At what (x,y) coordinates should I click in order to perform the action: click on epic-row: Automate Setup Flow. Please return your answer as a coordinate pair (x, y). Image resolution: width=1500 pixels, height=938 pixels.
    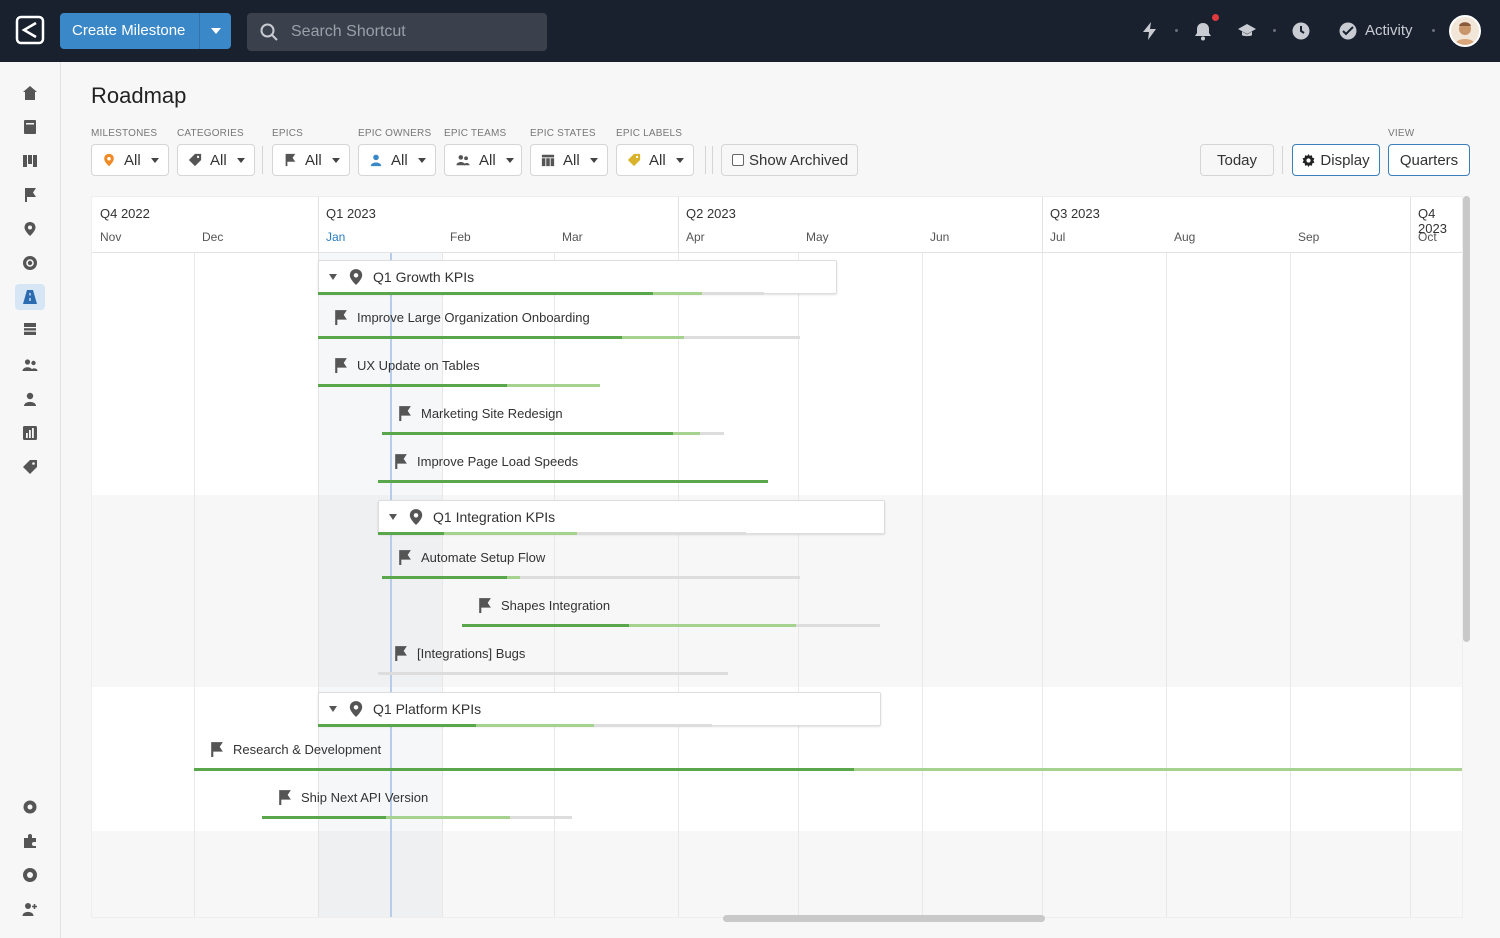
    Looking at the image, I should click on (470, 557).